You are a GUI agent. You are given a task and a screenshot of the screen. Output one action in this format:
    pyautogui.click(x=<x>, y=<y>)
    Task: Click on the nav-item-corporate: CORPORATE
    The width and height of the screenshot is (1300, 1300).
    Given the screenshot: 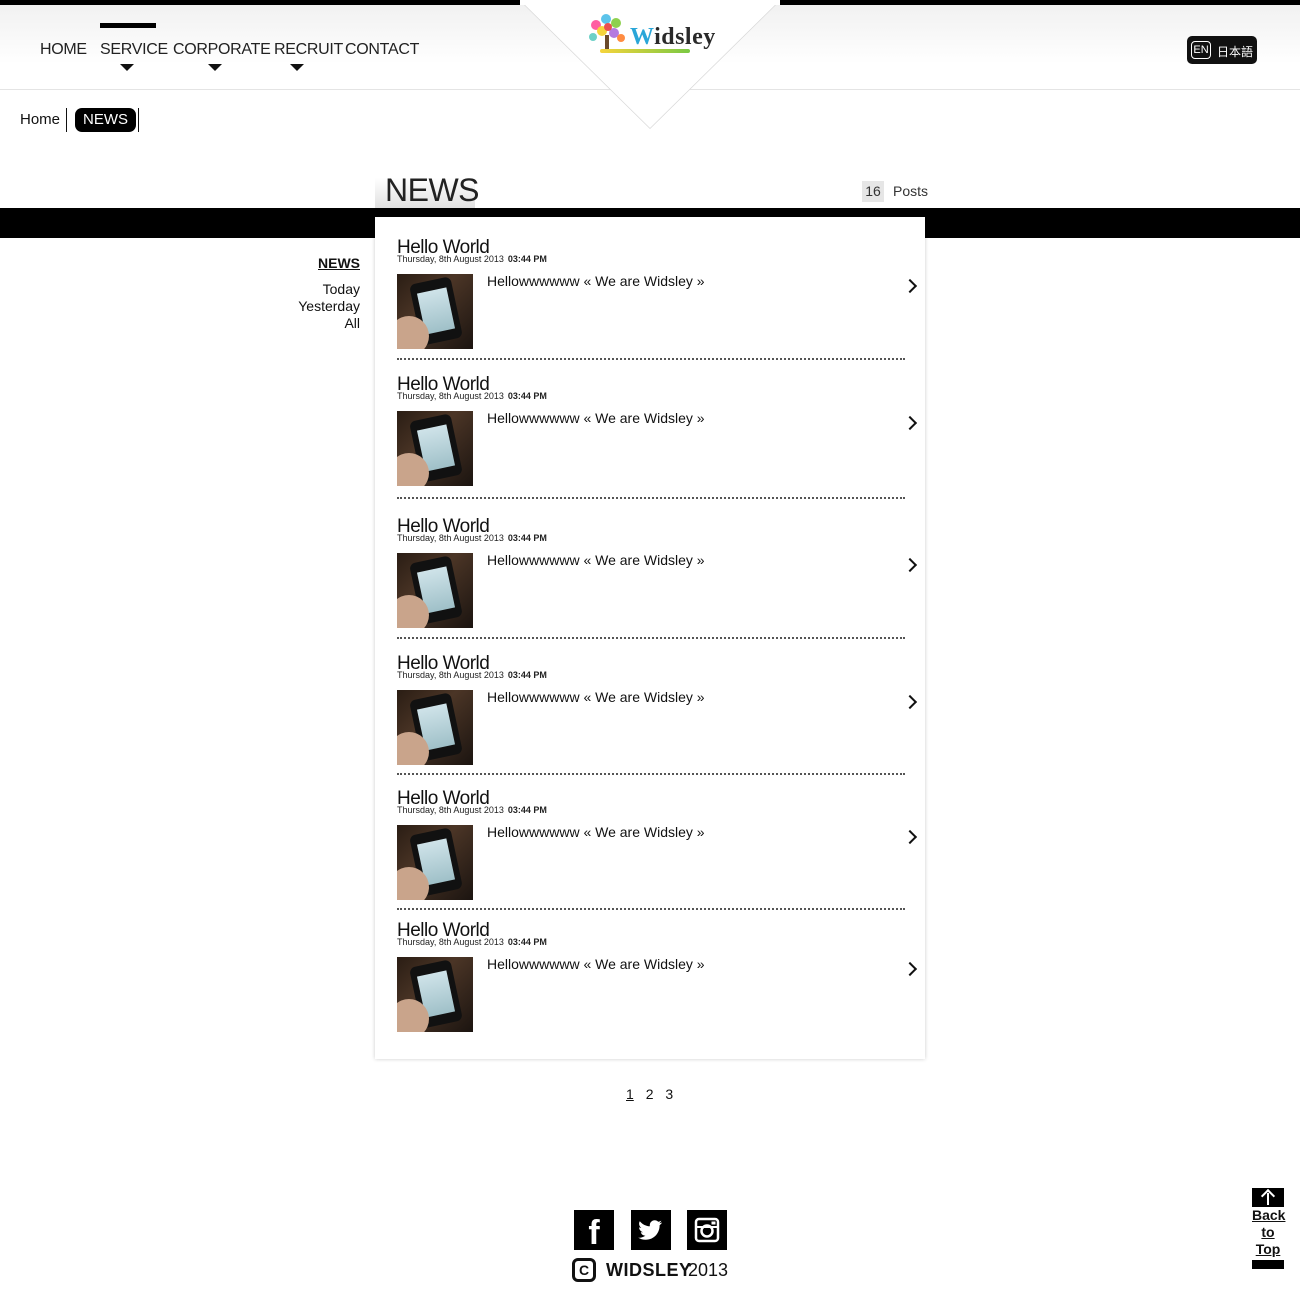 What is the action you would take?
    pyautogui.click(x=222, y=56)
    